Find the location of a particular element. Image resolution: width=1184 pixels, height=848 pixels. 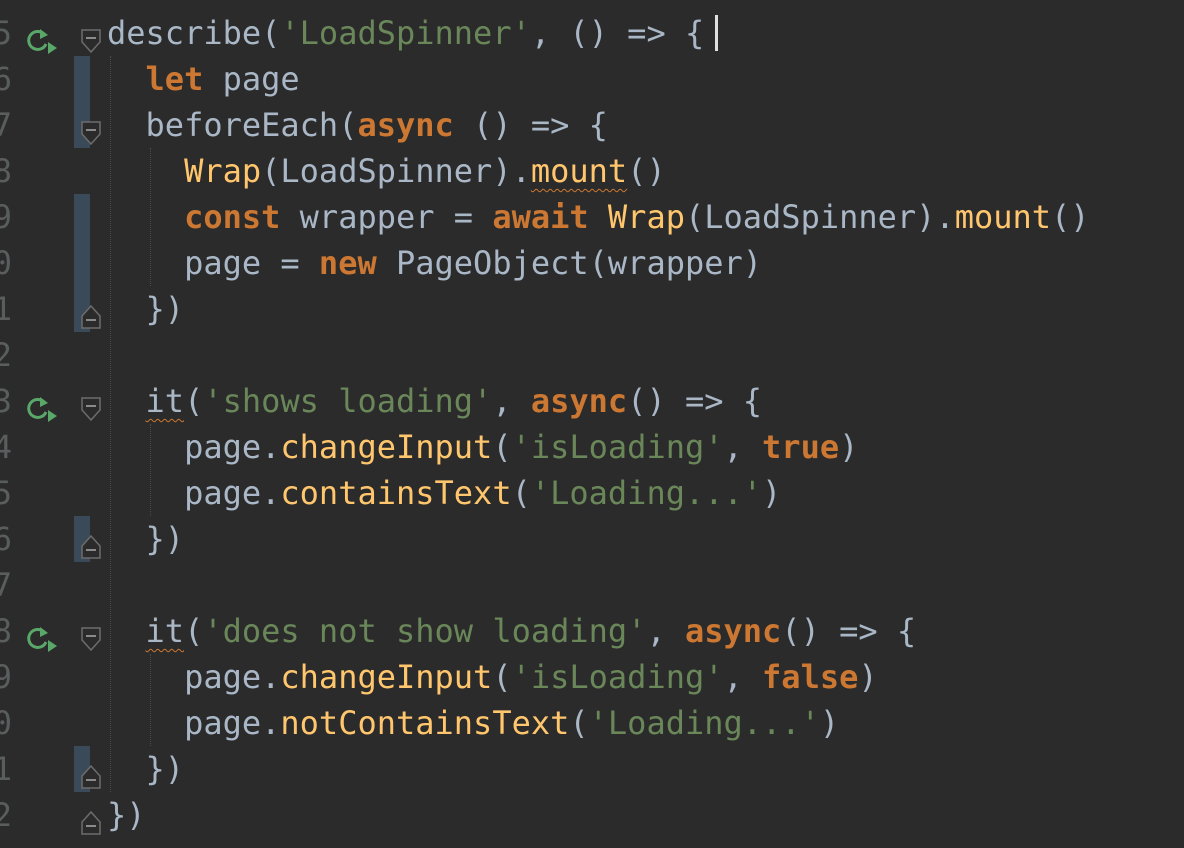

code-line: 7 is located at coordinates (592, 585).